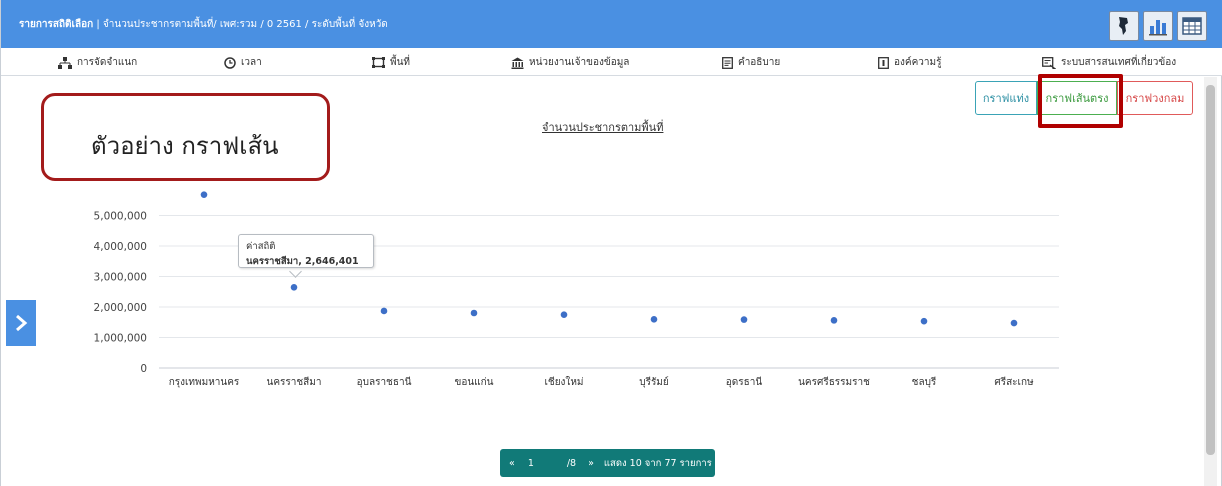  Describe the element at coordinates (294, 382) in the screenshot. I see `x-tick-label: นครราชสีมา` at that location.